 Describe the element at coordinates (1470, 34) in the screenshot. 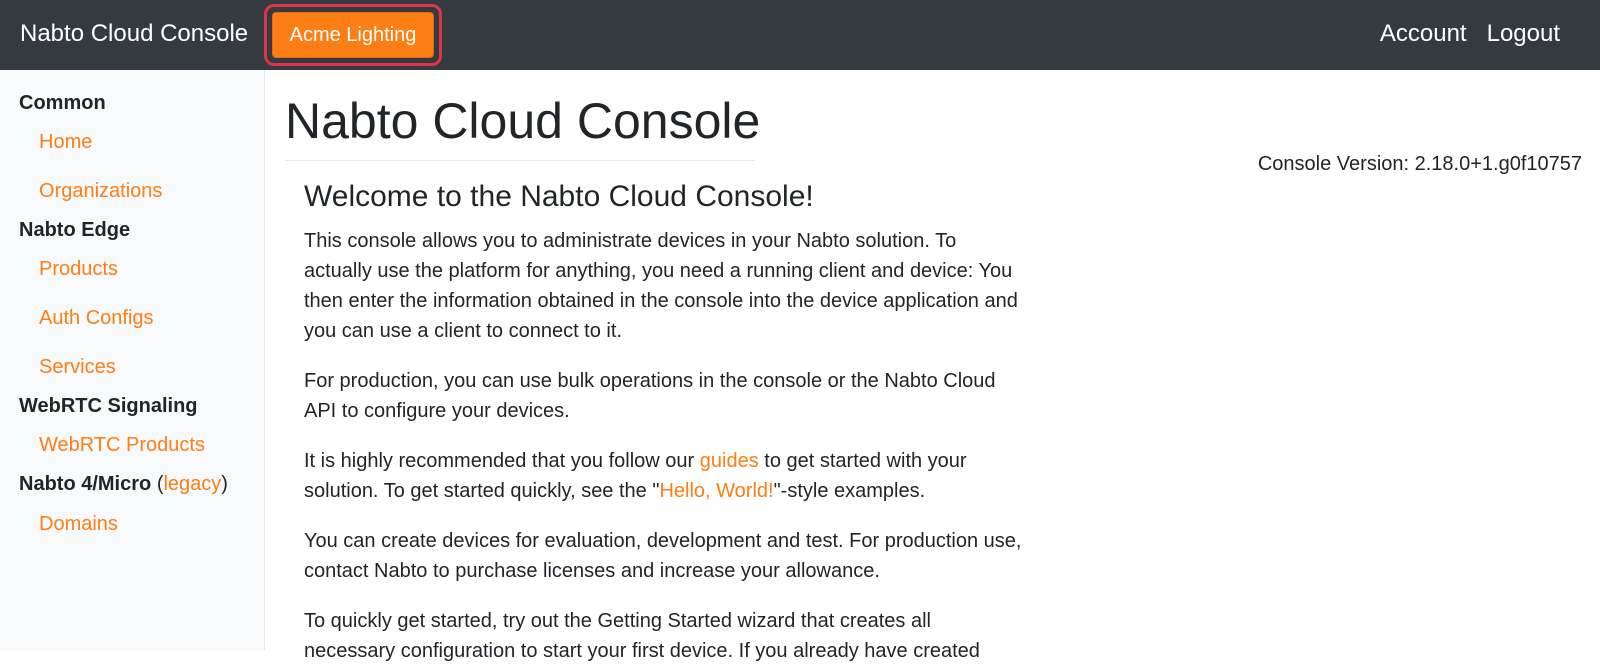

I see `navbar-right: Account Logout` at that location.